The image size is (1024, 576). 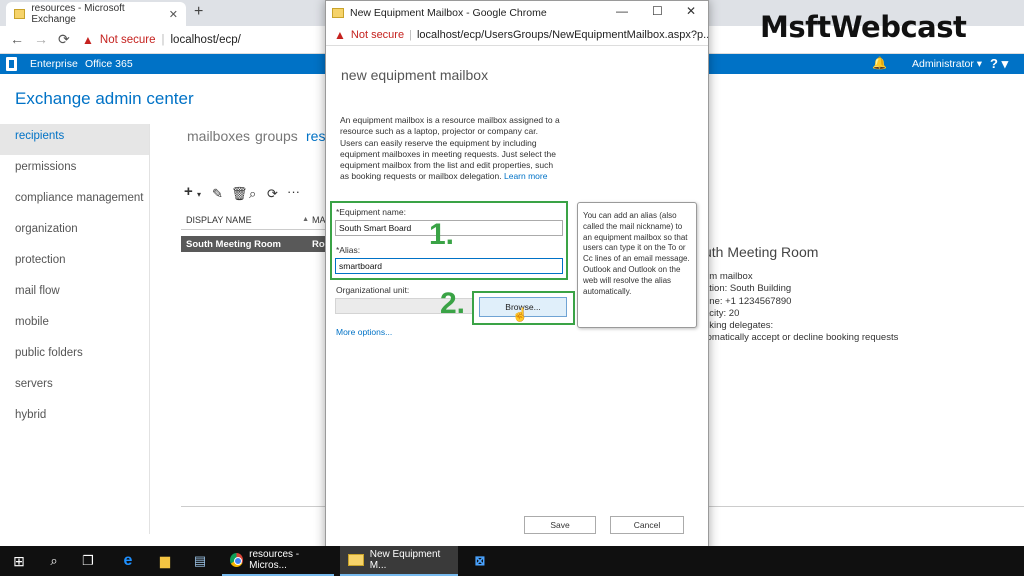 What do you see at coordinates (78, 14) in the screenshot?
I see `browser-tab-title: resources - Microsoft Exchange` at bounding box center [78, 14].